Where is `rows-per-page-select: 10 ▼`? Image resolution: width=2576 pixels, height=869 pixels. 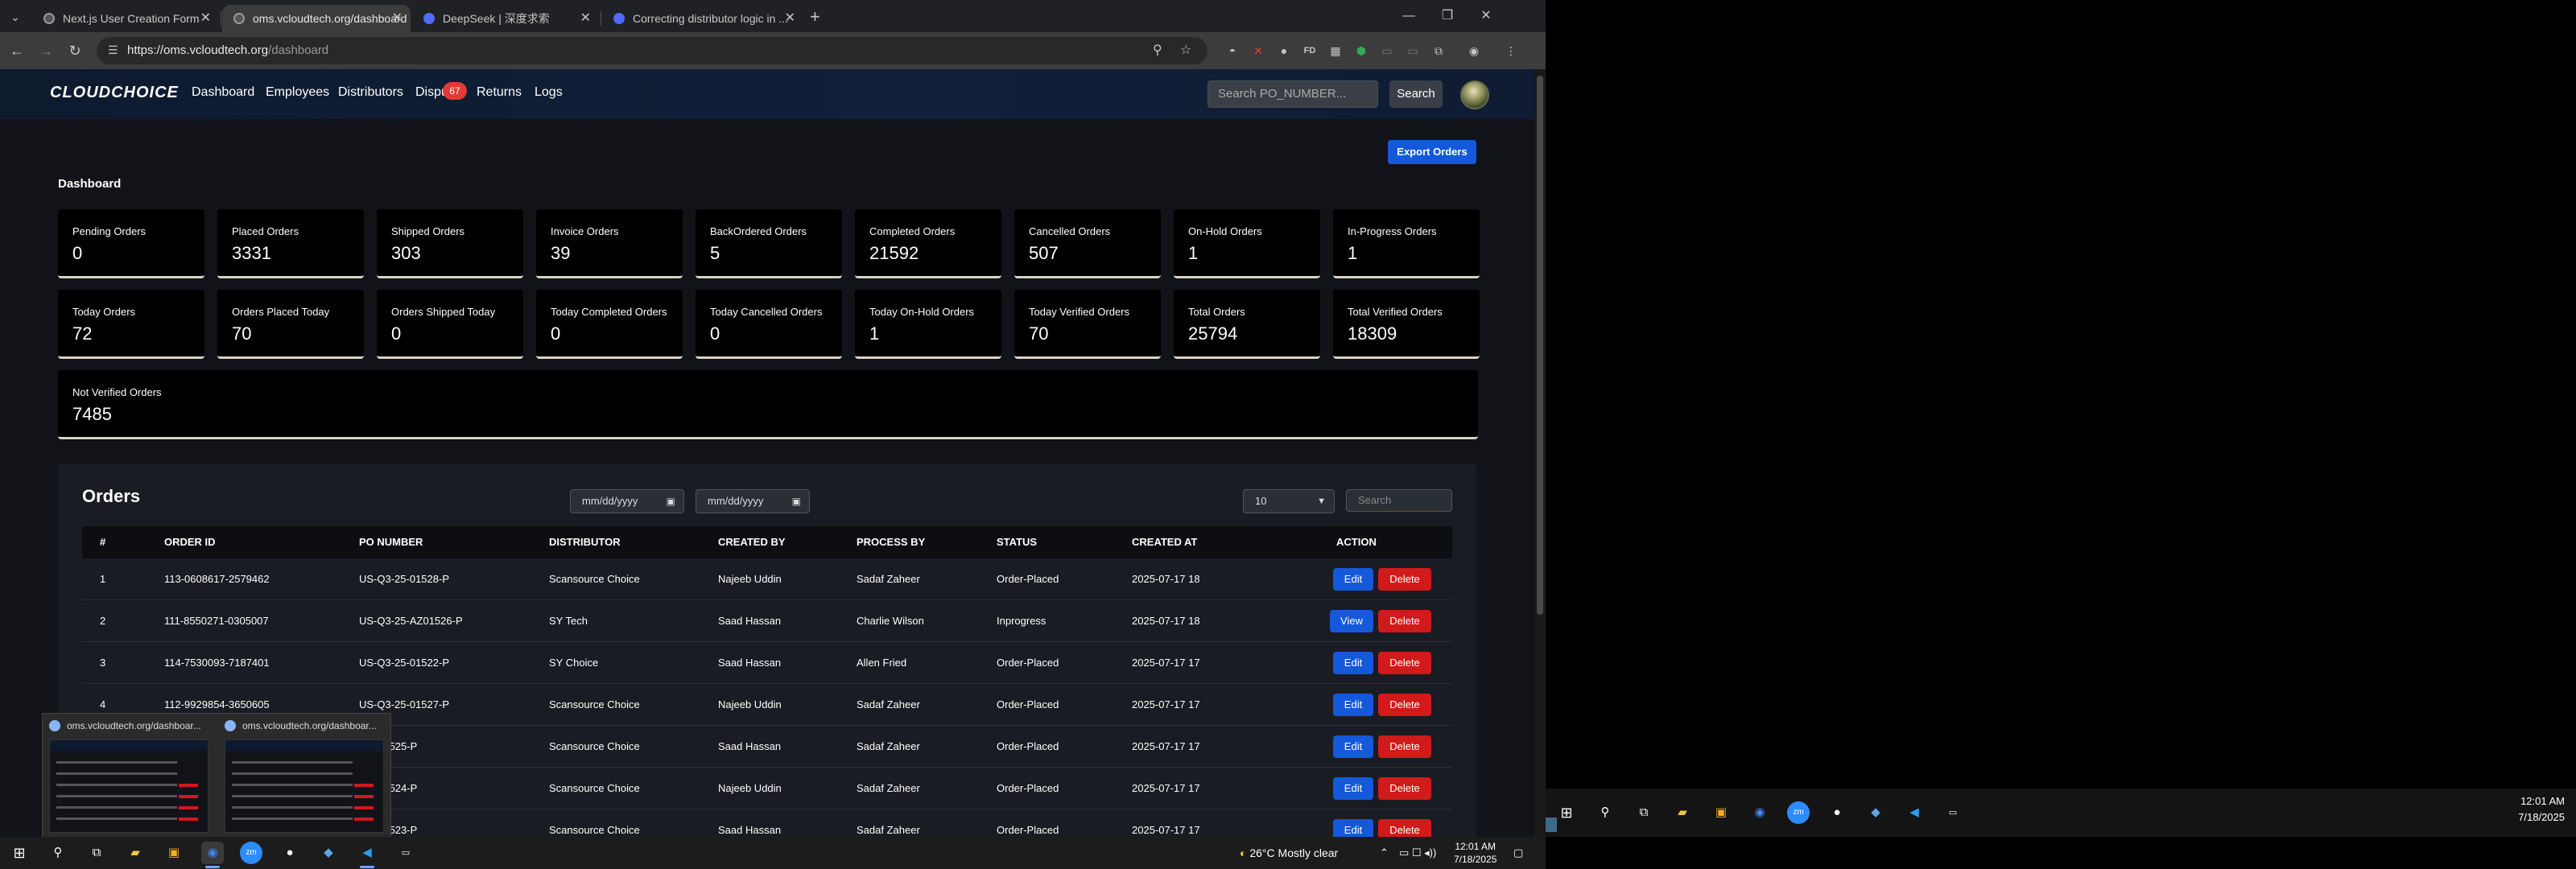 rows-per-page-select: 10 ▼ is located at coordinates (1289, 501).